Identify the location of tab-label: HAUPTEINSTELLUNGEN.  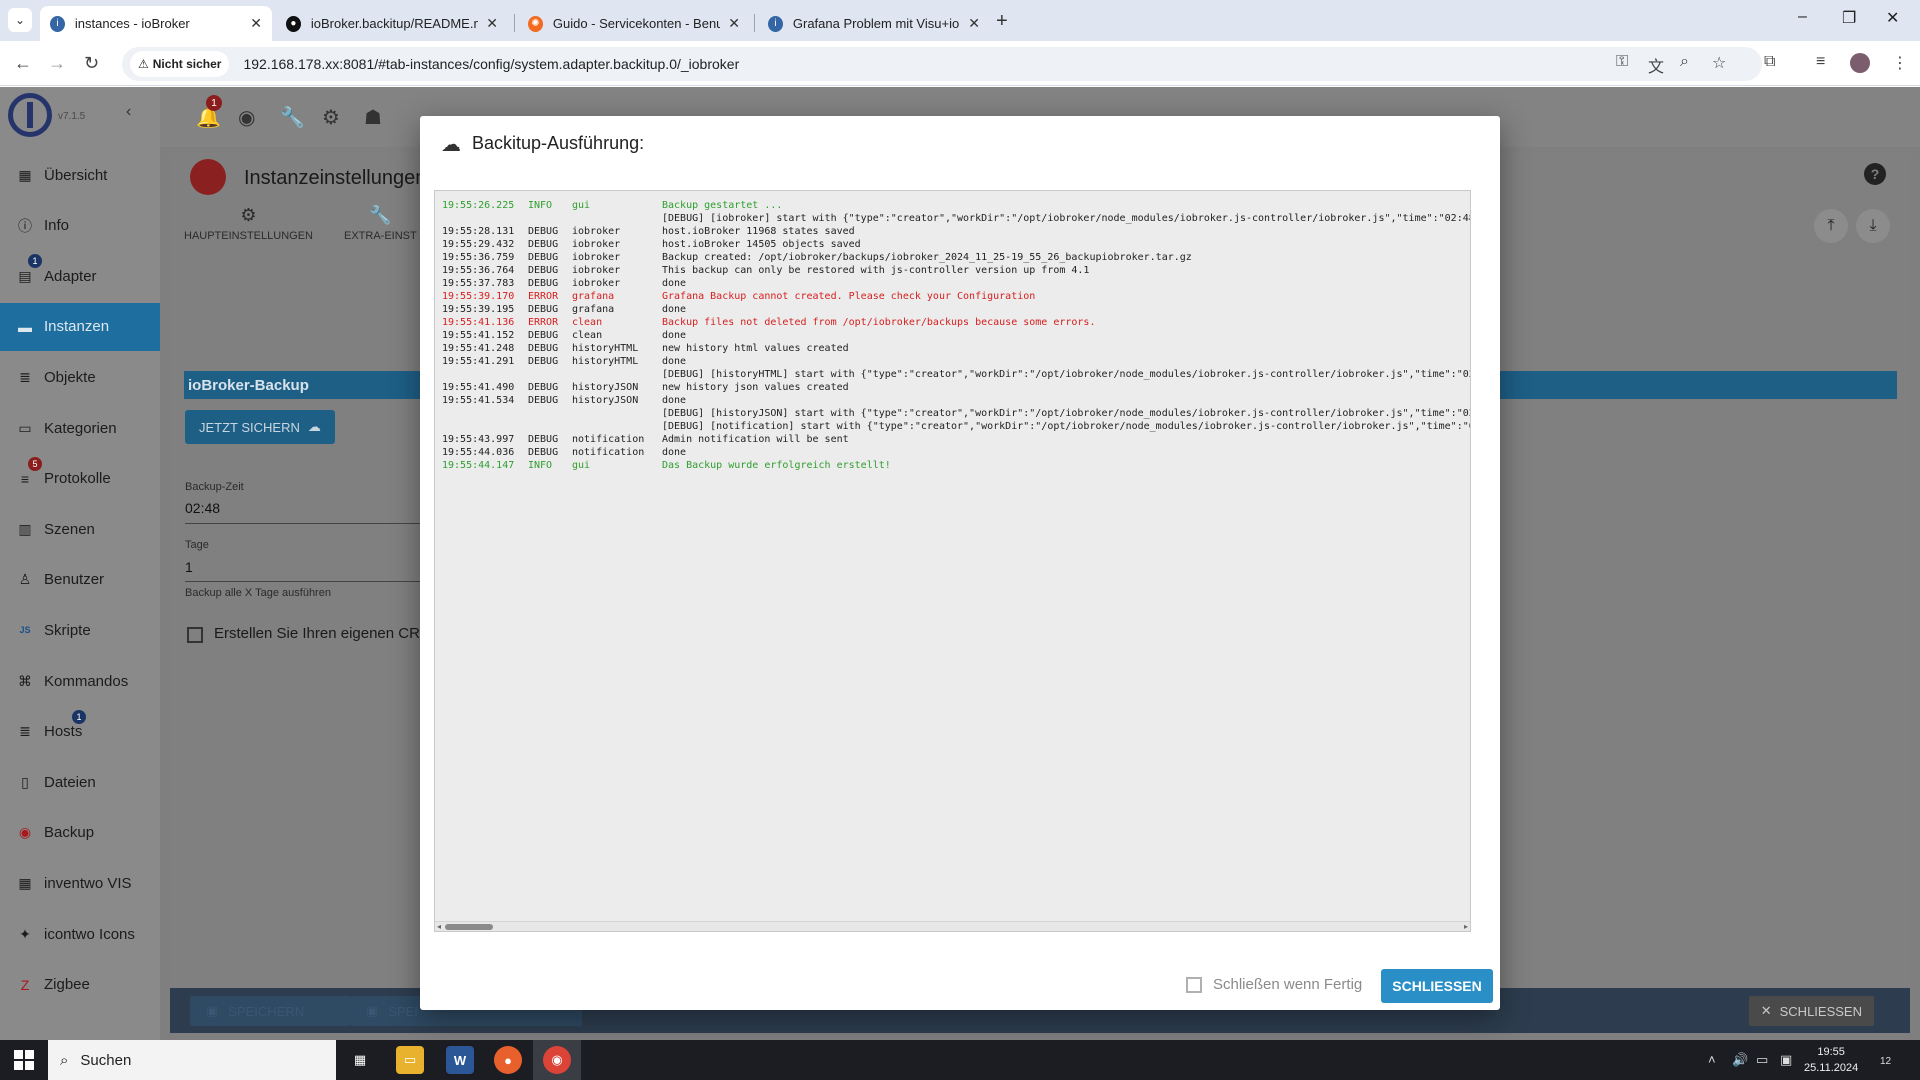
(248, 236).